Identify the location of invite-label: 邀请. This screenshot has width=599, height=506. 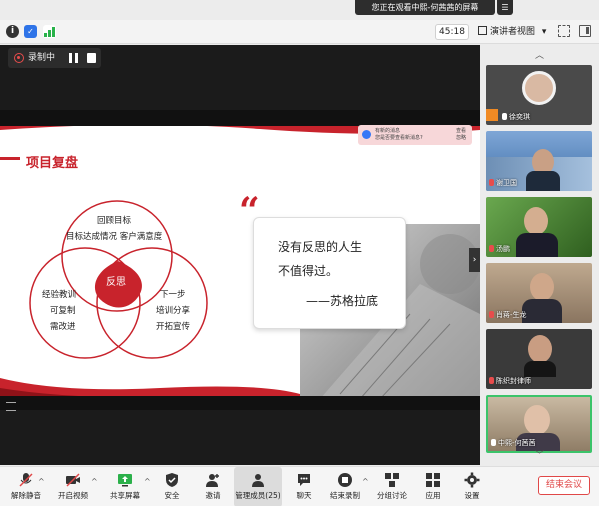
(213, 495).